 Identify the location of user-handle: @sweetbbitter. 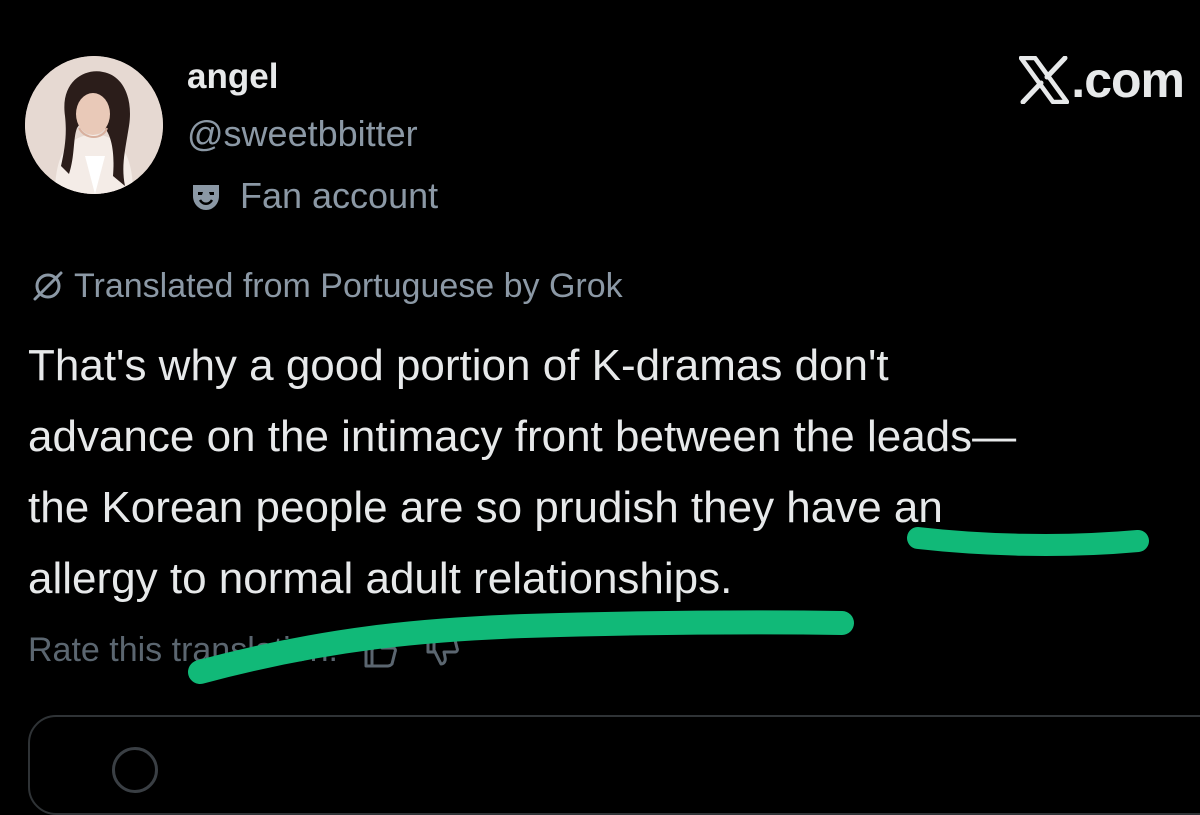
(302, 134).